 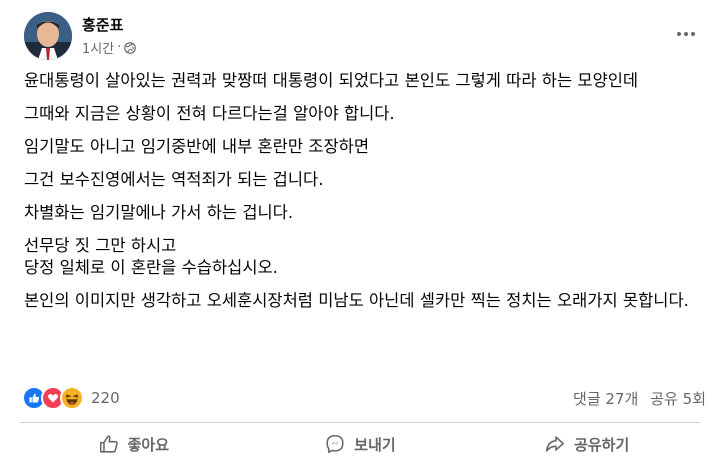 I want to click on post-paragraph: 그건 보수진영에서는 역적죄가 되는 겁니다., so click(x=174, y=179).